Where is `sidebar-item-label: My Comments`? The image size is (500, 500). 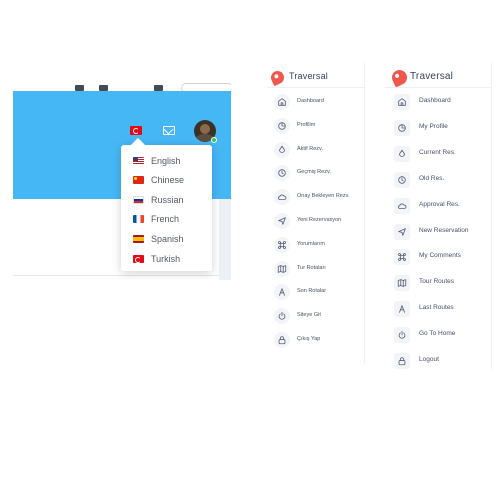 sidebar-item-label: My Comments is located at coordinates (440, 256).